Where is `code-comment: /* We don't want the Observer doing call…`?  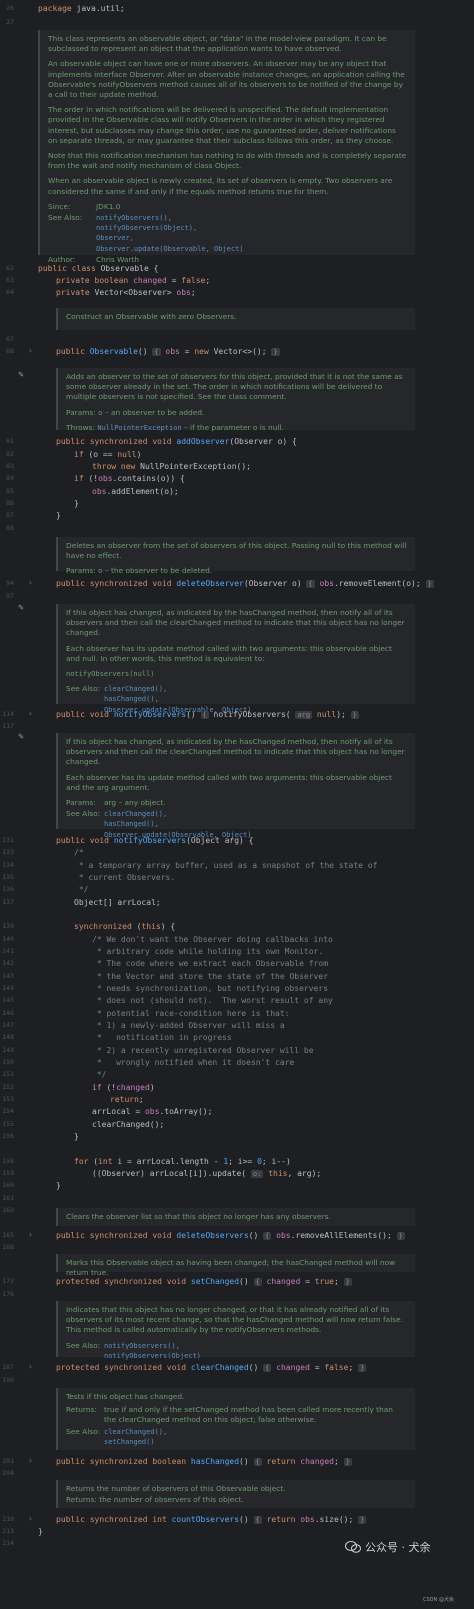
code-comment: /* We don't want the Observer doing call… is located at coordinates (212, 939).